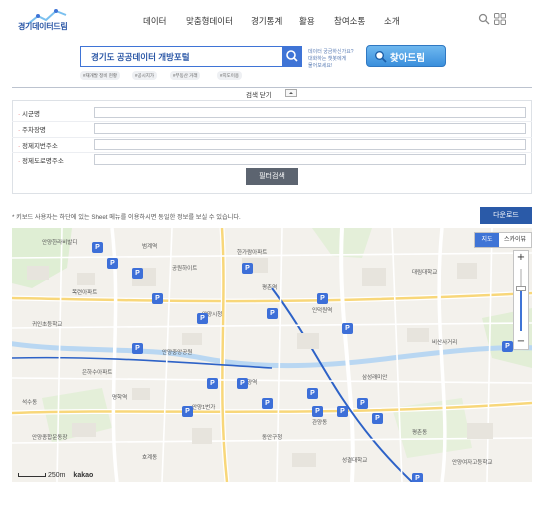 The height and width of the screenshot is (505, 544). Describe the element at coordinates (191, 56) in the screenshot. I see `portal-search-input: 경기도 공공데이터 개방포털` at that location.